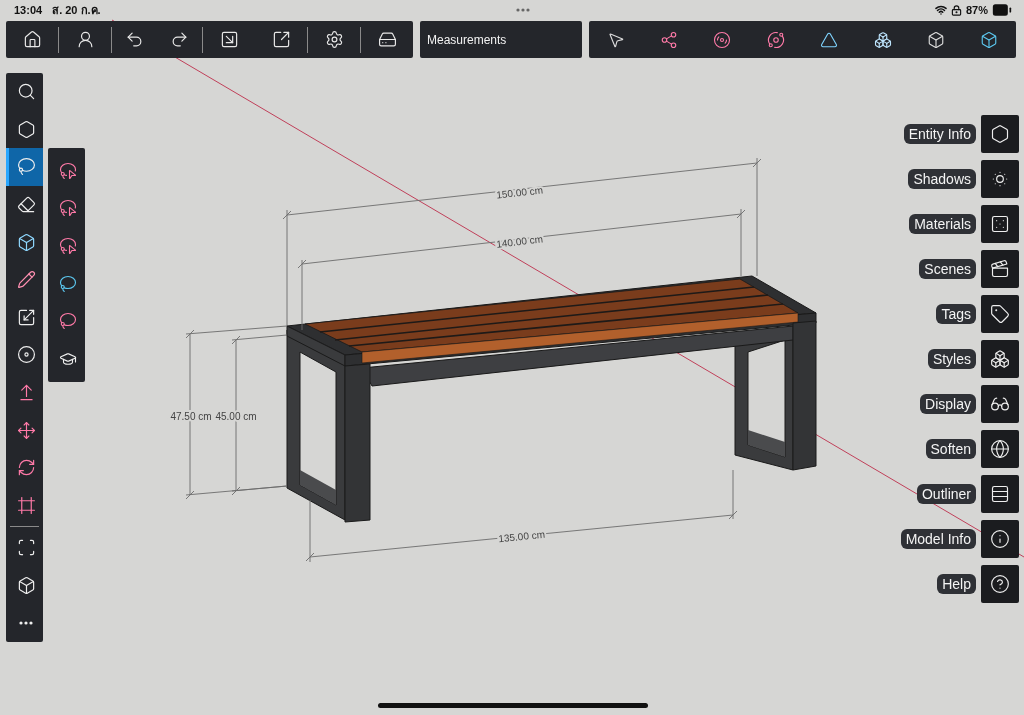 The image size is (1024, 715). What do you see at coordinates (942, 179) in the screenshot?
I see `panel-label: Shadows` at bounding box center [942, 179].